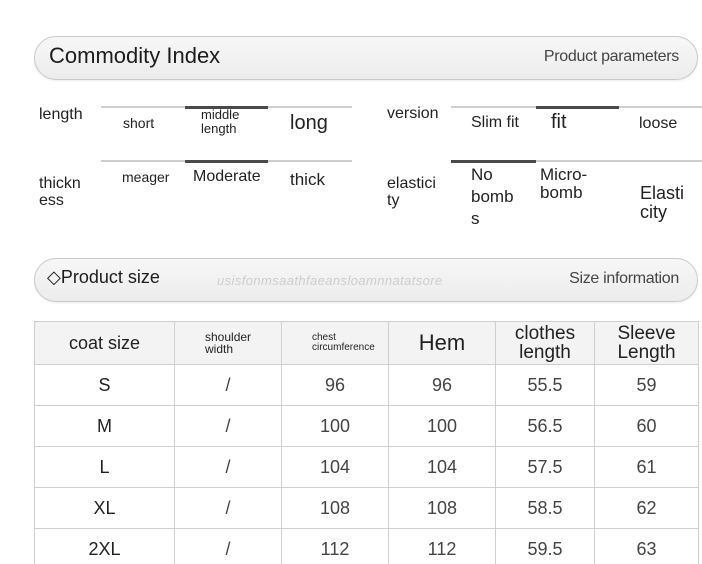 The height and width of the screenshot is (564, 702). I want to click on cell-coat-size: XL, so click(104, 508).